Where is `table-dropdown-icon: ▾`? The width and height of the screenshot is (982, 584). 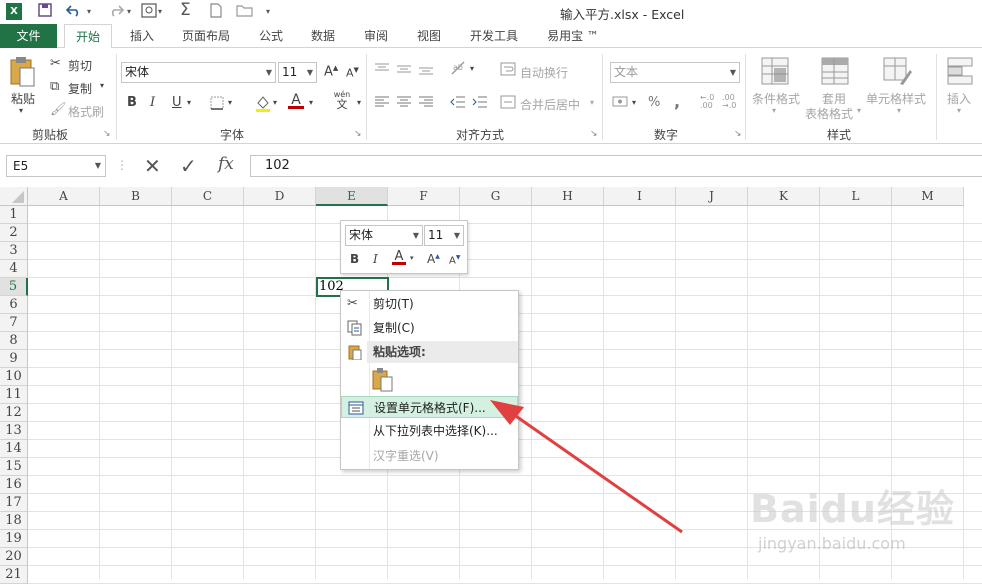
table-dropdown-icon: ▾ is located at coordinates (859, 110).